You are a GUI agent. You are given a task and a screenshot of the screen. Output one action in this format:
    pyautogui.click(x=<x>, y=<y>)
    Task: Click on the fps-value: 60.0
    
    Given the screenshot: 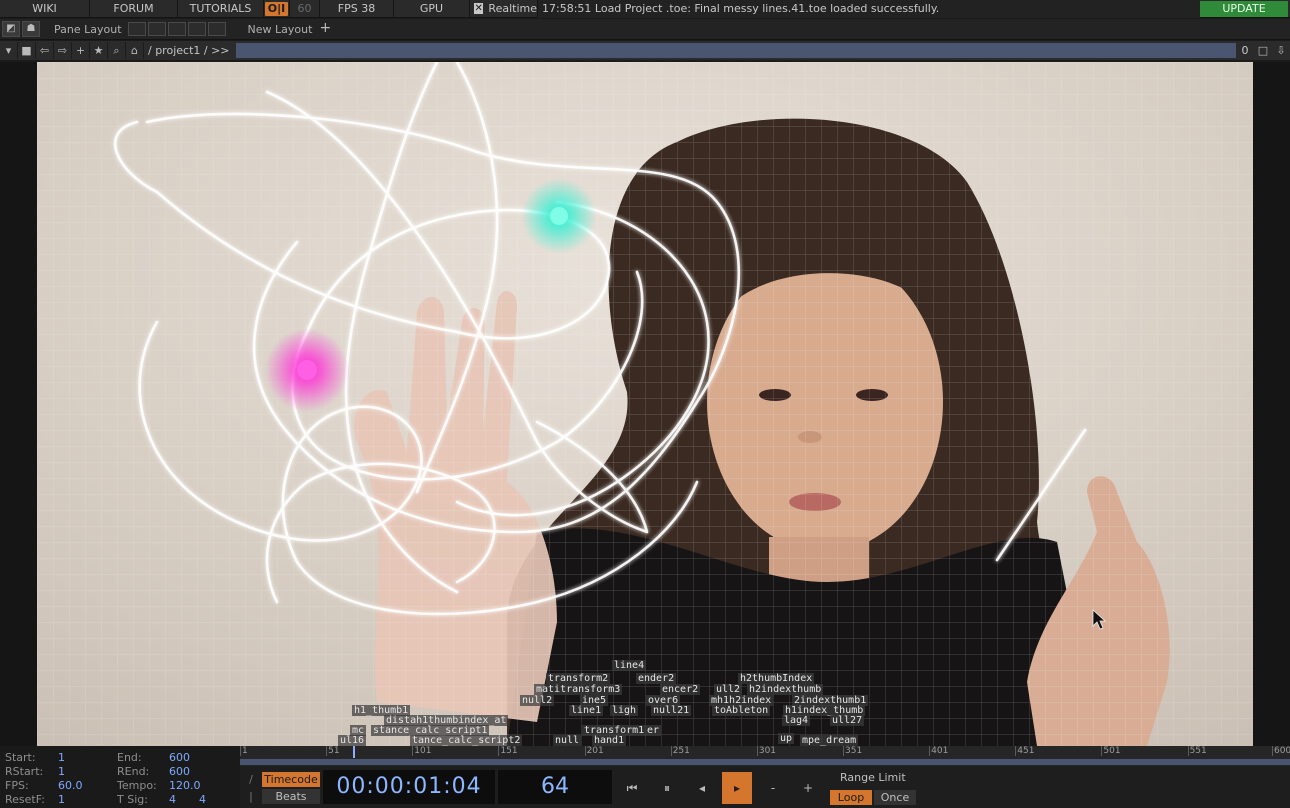 What is the action you would take?
    pyautogui.click(x=70, y=785)
    